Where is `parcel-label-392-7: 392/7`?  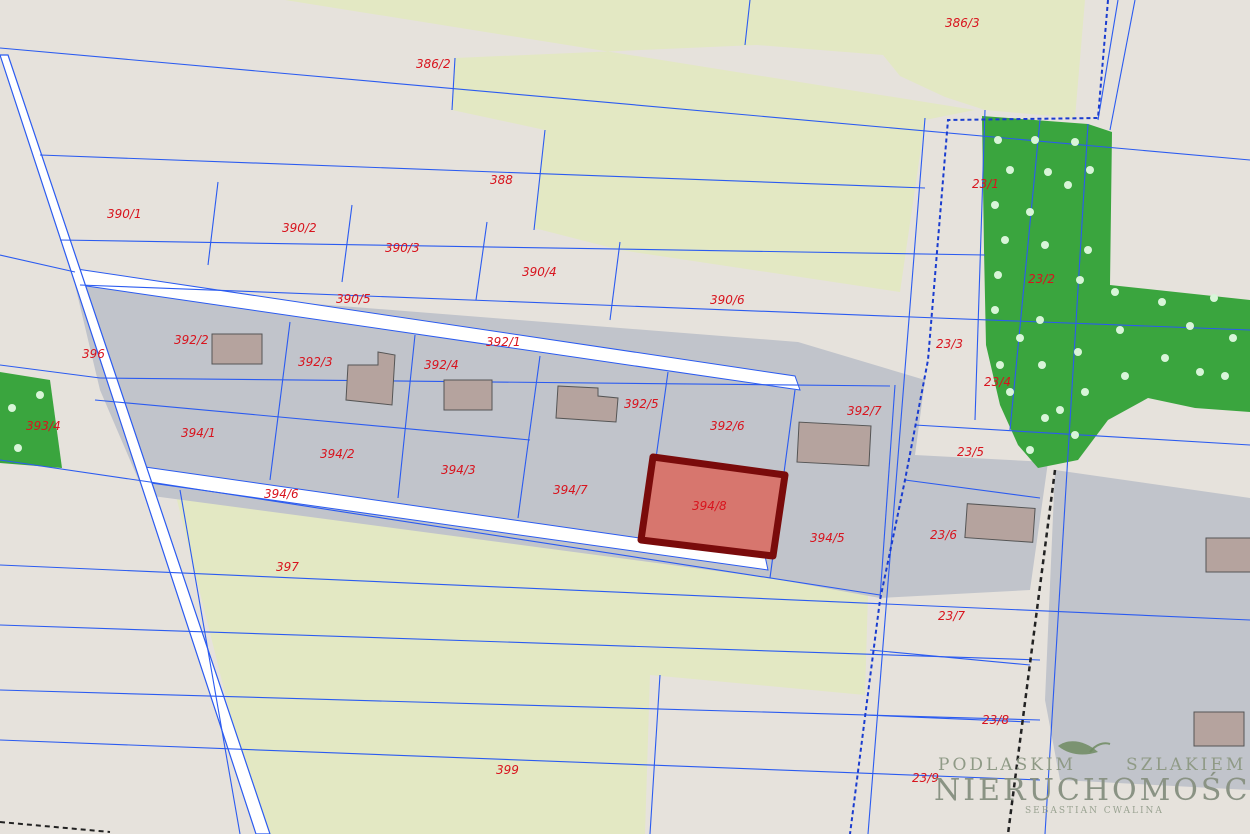 parcel-label-392-7: 392/7 is located at coordinates (864, 411).